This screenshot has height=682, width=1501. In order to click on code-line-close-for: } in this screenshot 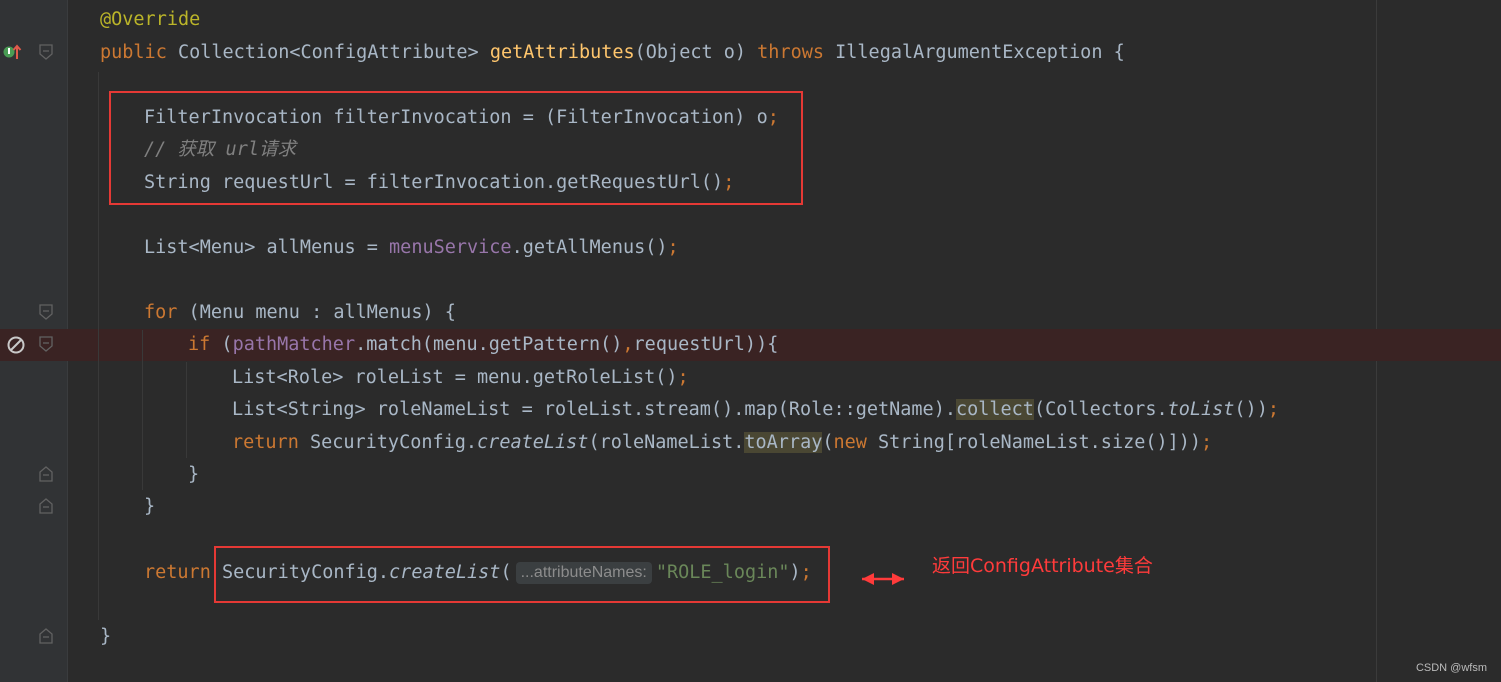, I will do `click(149, 507)`.